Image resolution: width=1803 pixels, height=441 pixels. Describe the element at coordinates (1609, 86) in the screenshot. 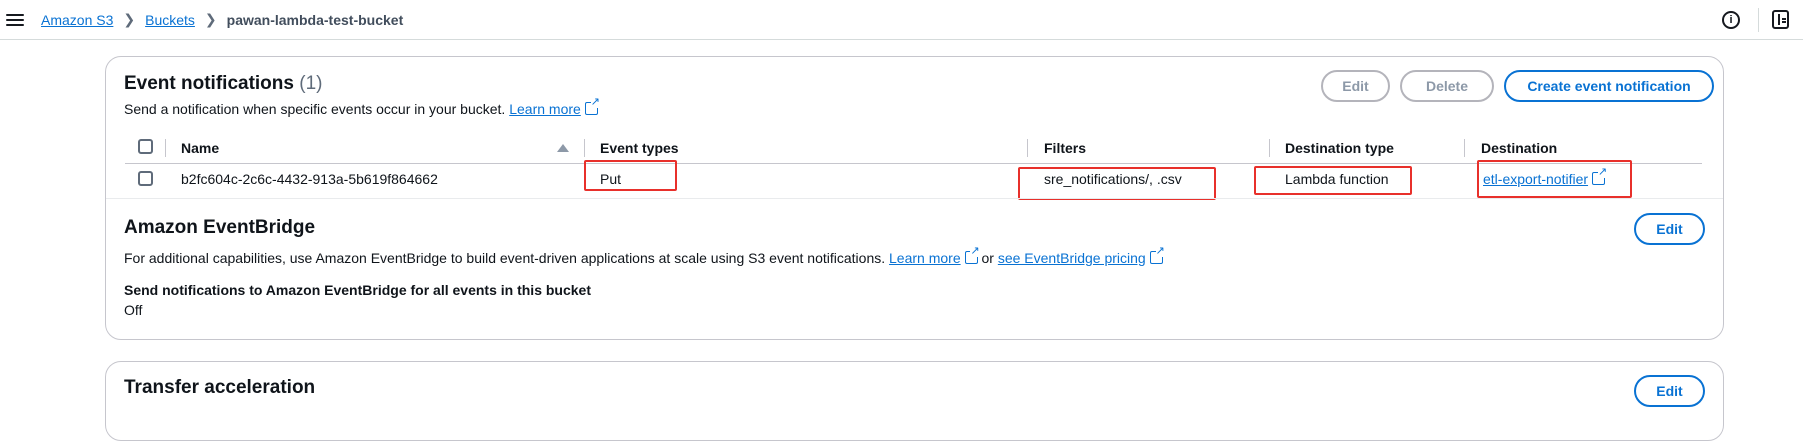

I see `create-event-notification-button: Create event notification` at that location.